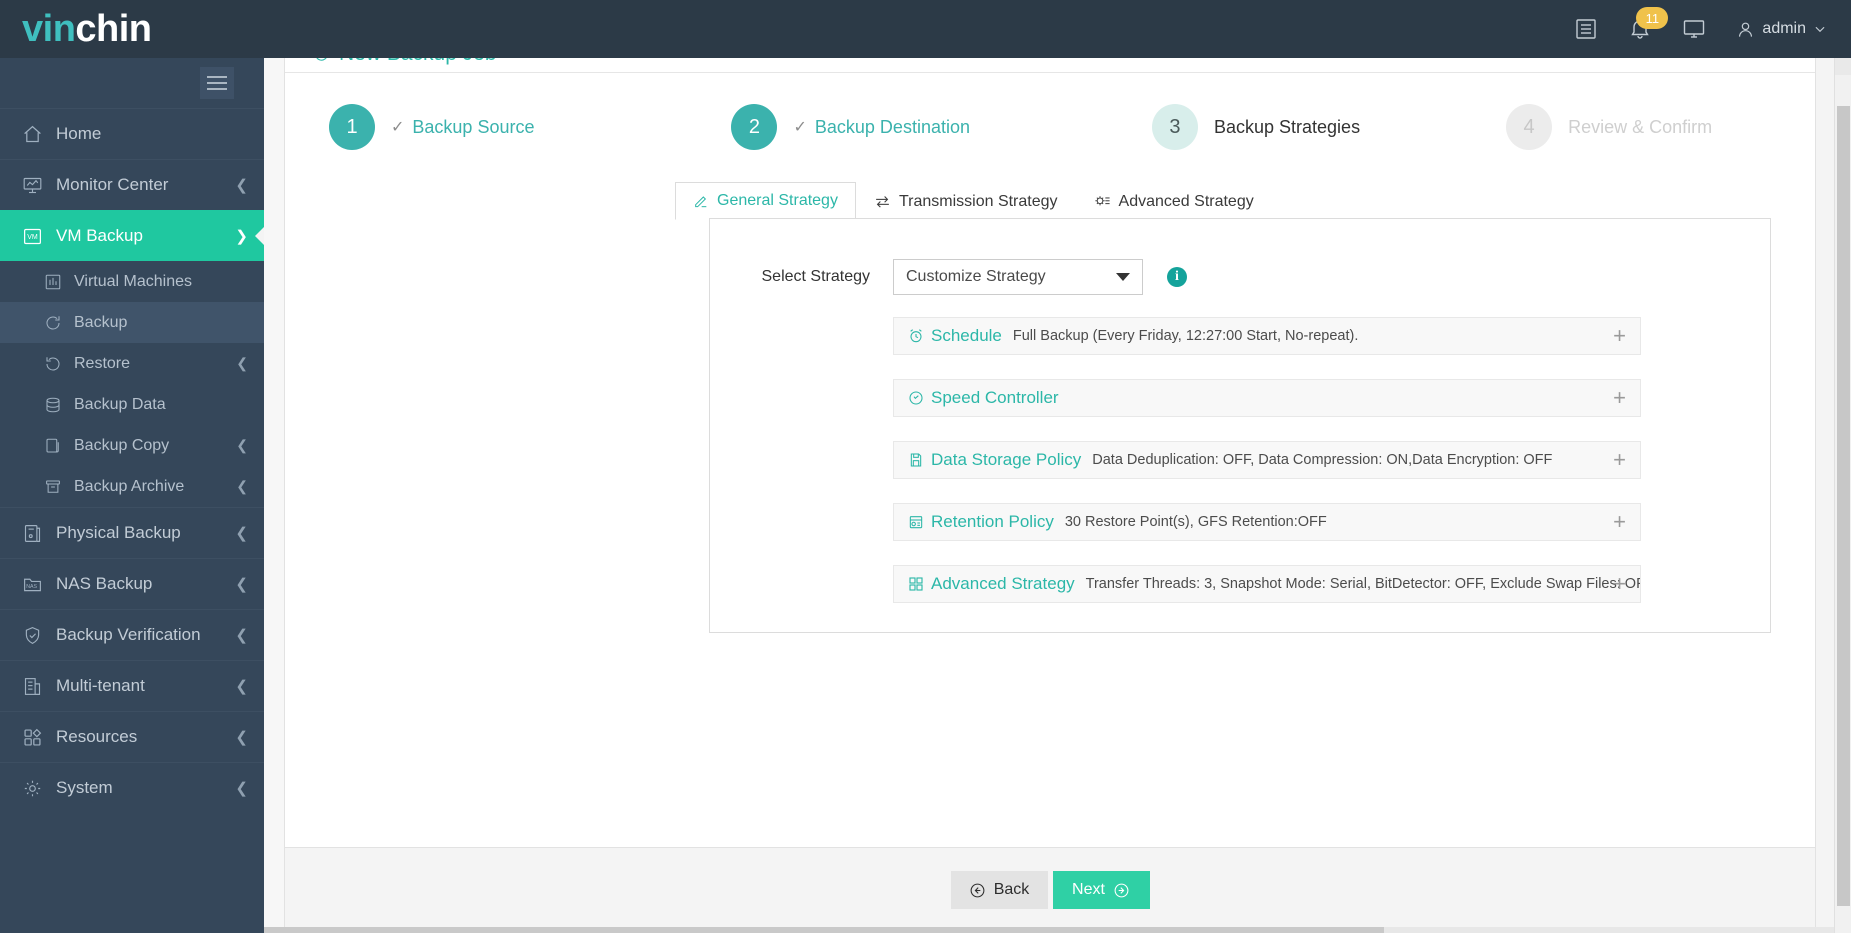  I want to click on info-icon: i, so click(1177, 277).